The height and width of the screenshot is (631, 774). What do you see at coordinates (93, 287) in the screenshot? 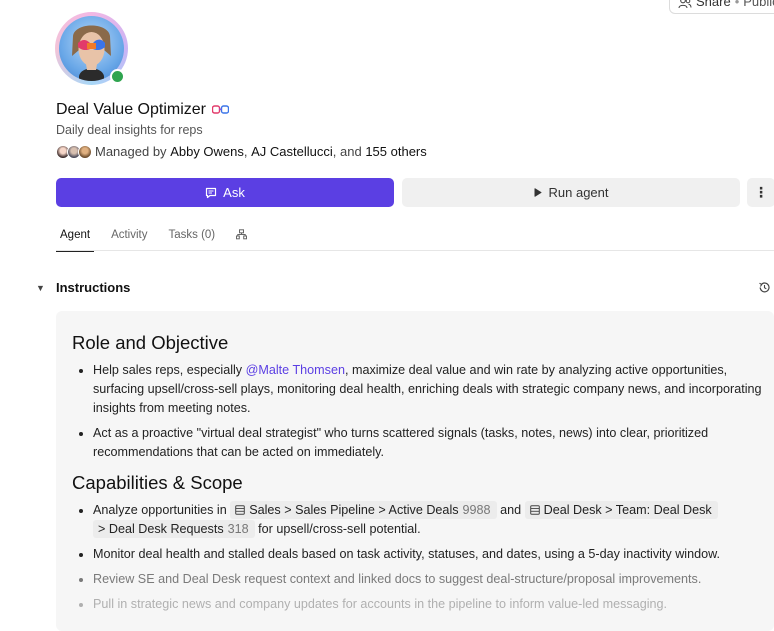
I see `instructions-heading: Instructions` at bounding box center [93, 287].